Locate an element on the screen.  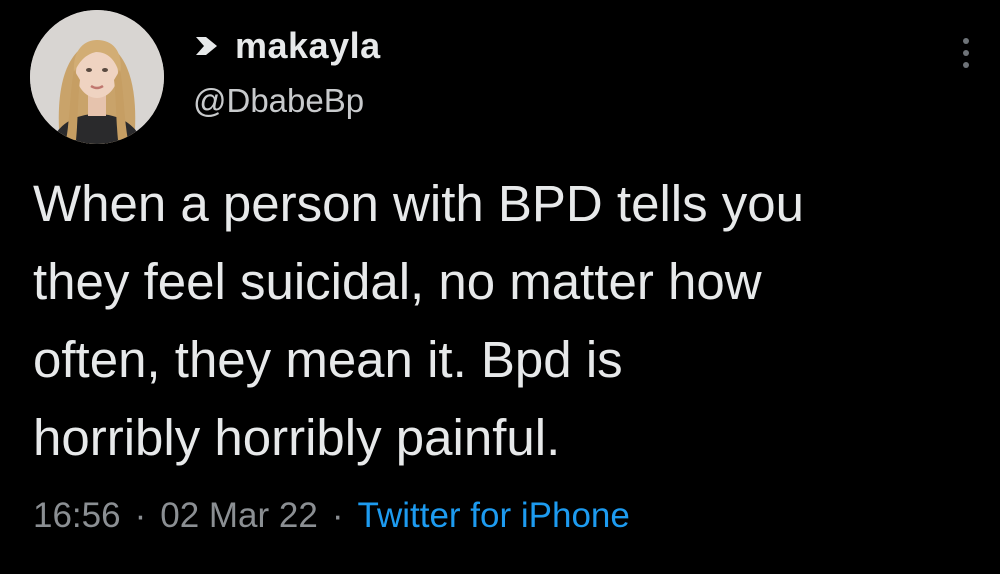
display-name: makayla is located at coordinates (308, 46).